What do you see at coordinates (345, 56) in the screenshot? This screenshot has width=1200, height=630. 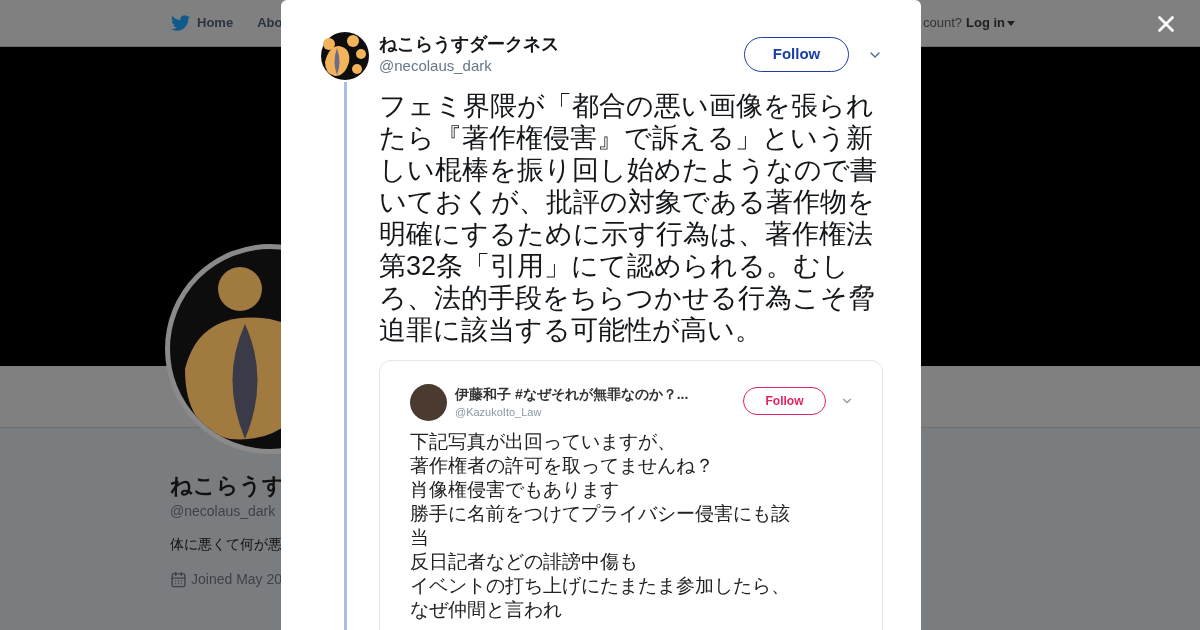 I see `user-avatar` at bounding box center [345, 56].